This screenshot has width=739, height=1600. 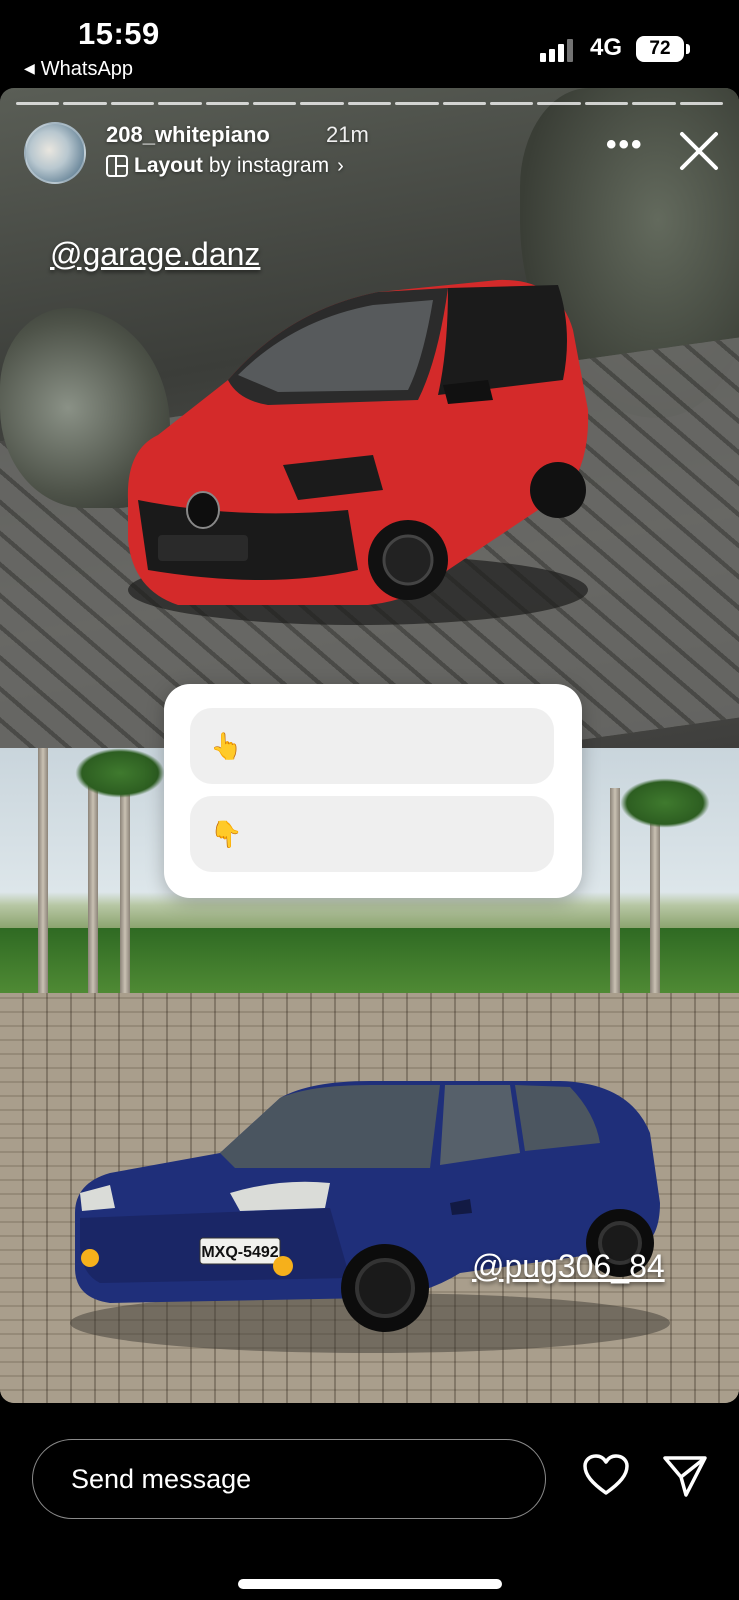 I want to click on chevron-right-icon: ›, so click(x=340, y=165).